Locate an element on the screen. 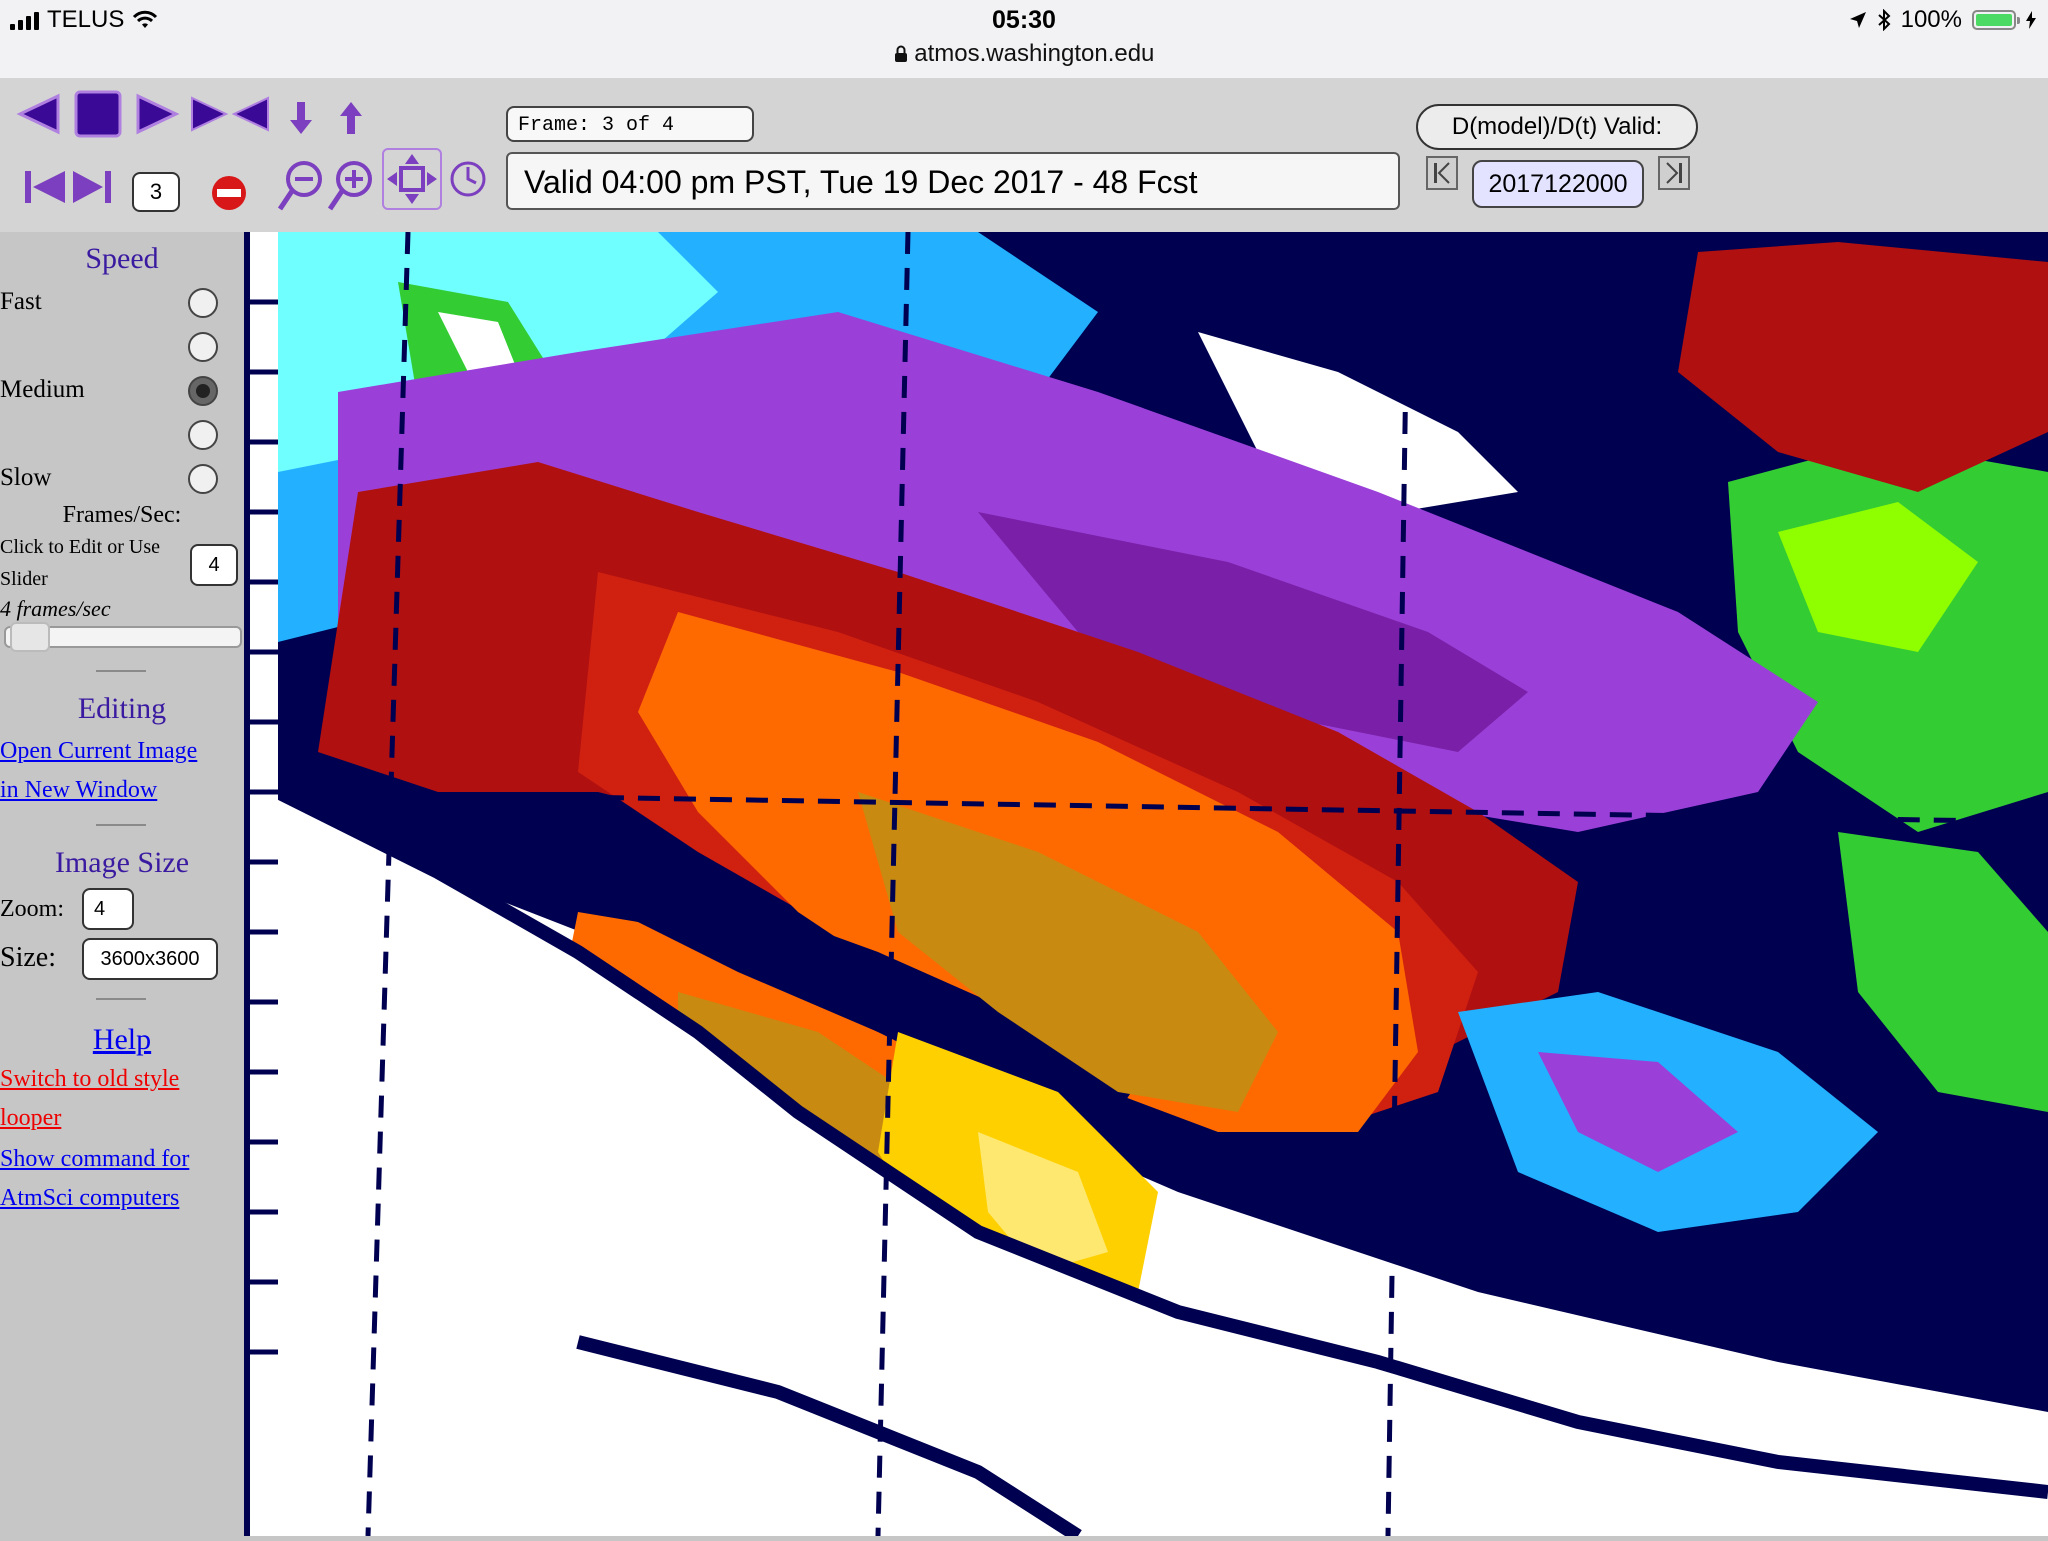 This screenshot has height=1541, width=2048. fps-input: 4 is located at coordinates (214, 565).